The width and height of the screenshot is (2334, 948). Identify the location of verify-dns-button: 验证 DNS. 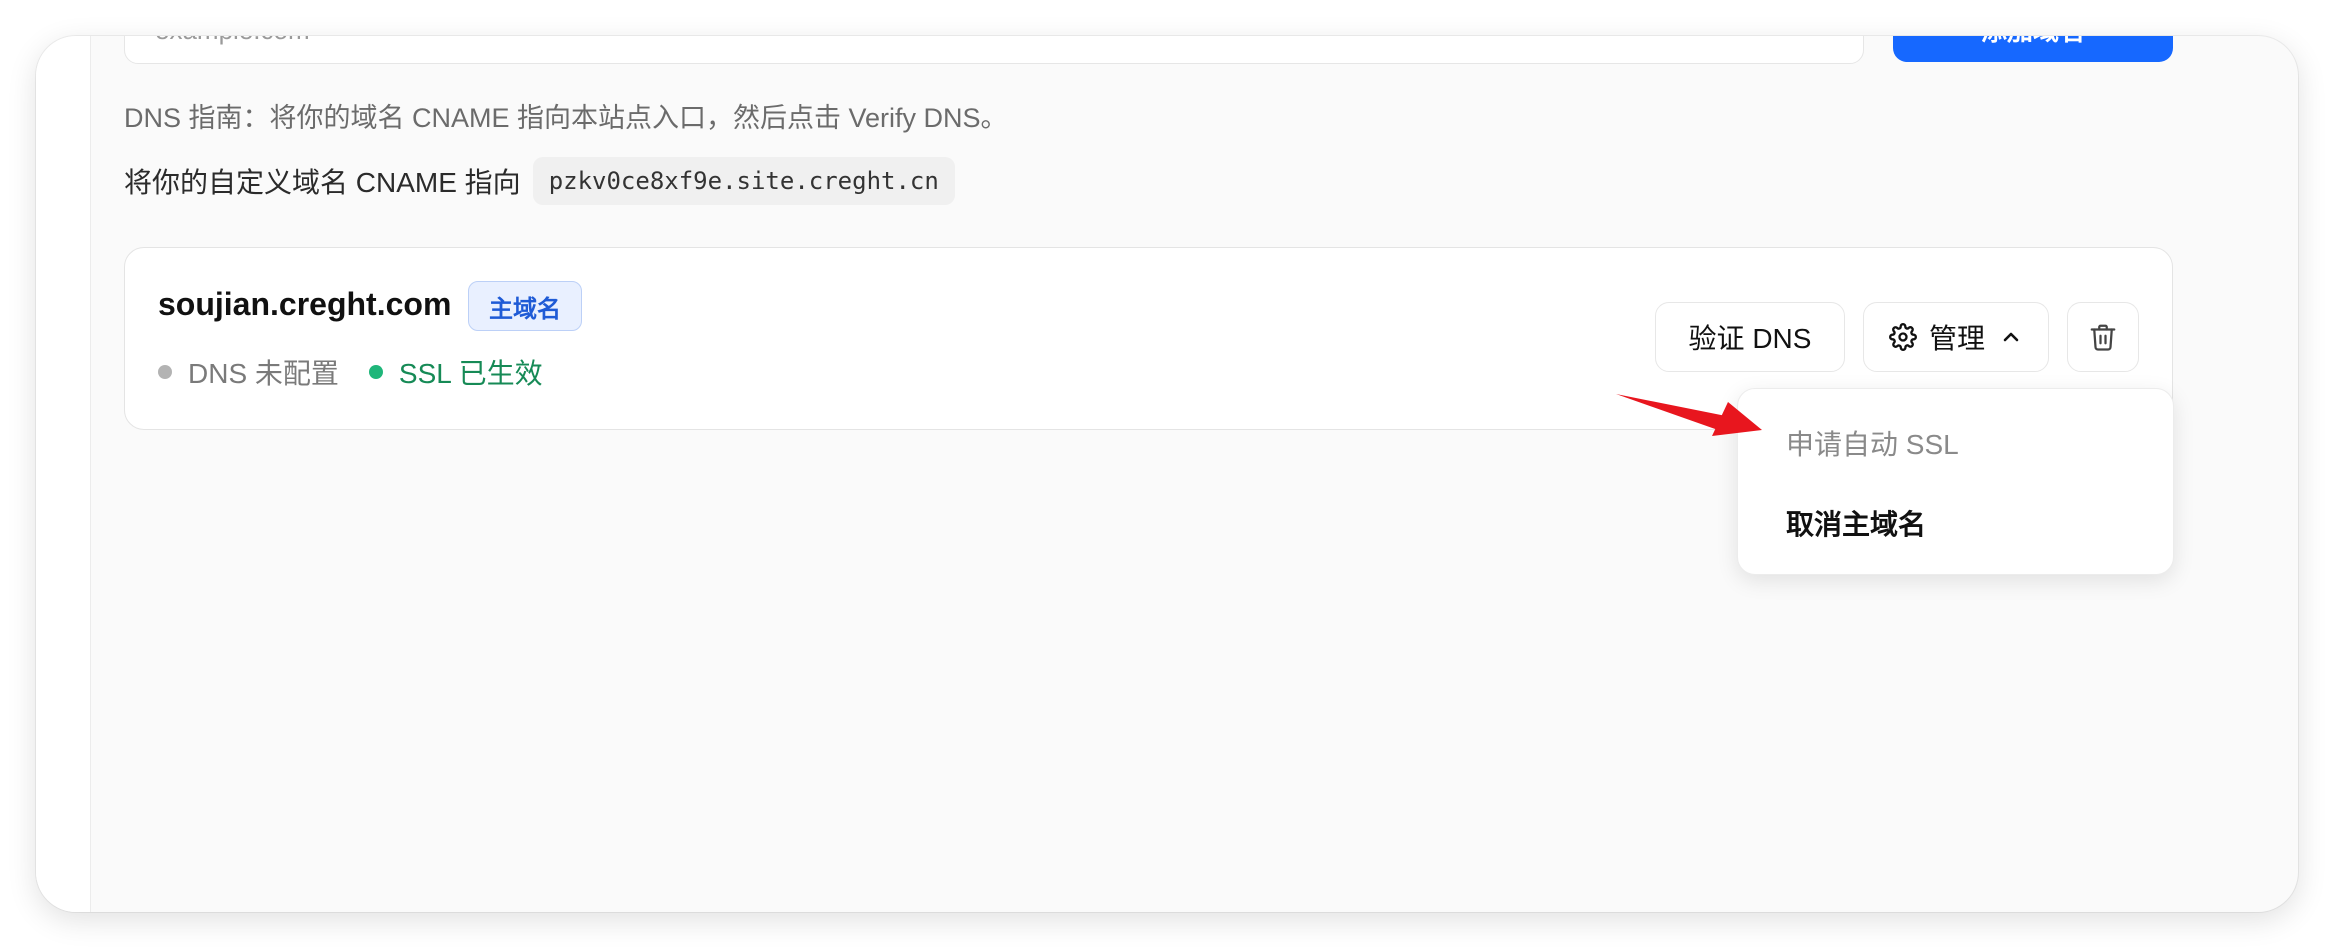
(1750, 337).